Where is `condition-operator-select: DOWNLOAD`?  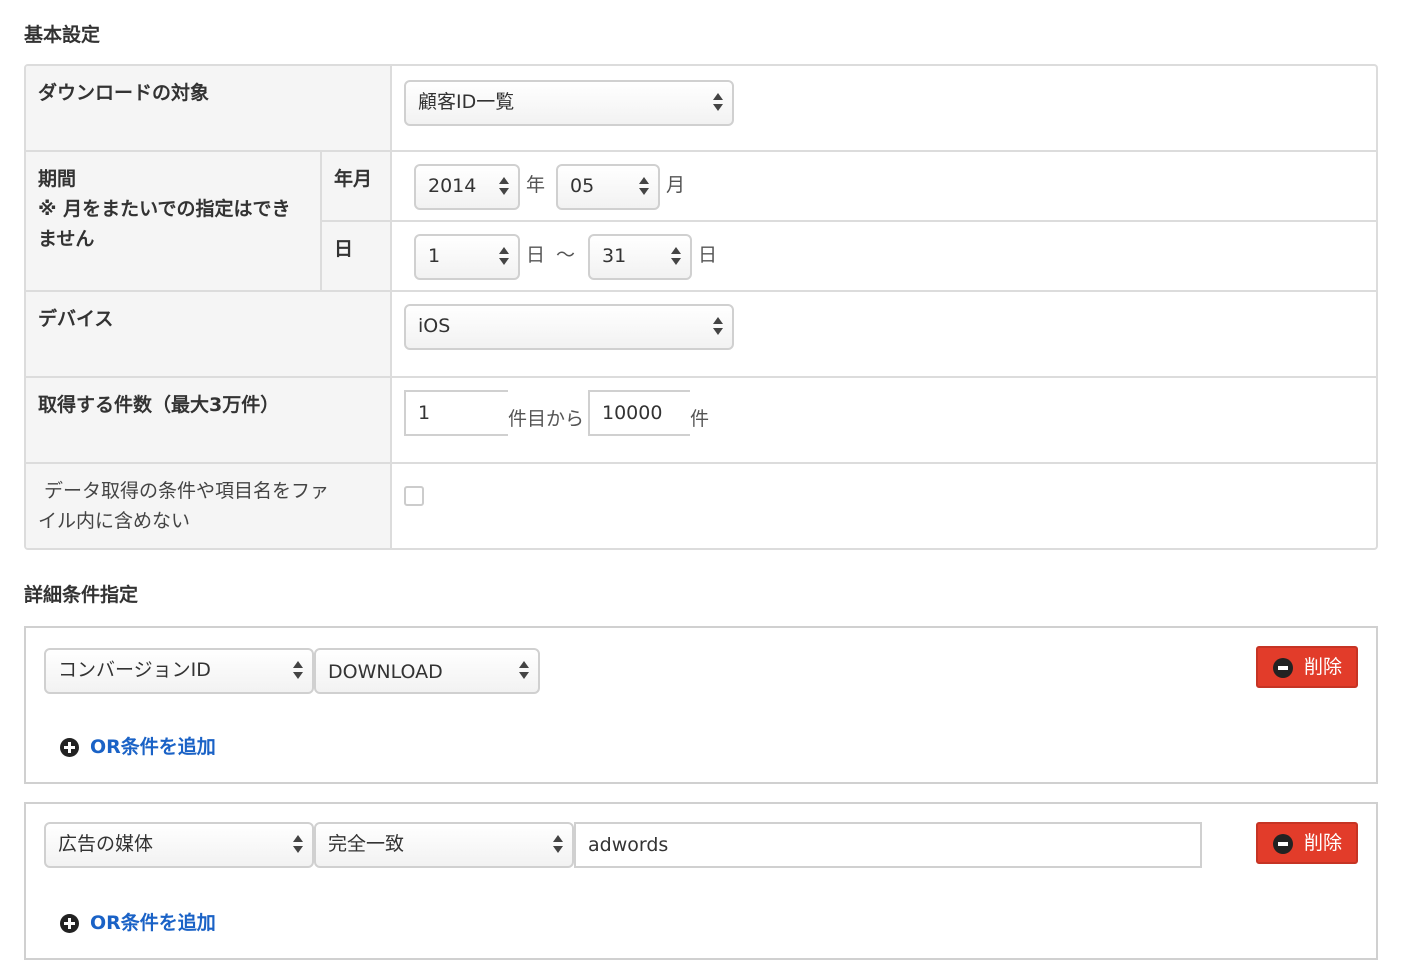 condition-operator-select: DOWNLOAD is located at coordinates (427, 671).